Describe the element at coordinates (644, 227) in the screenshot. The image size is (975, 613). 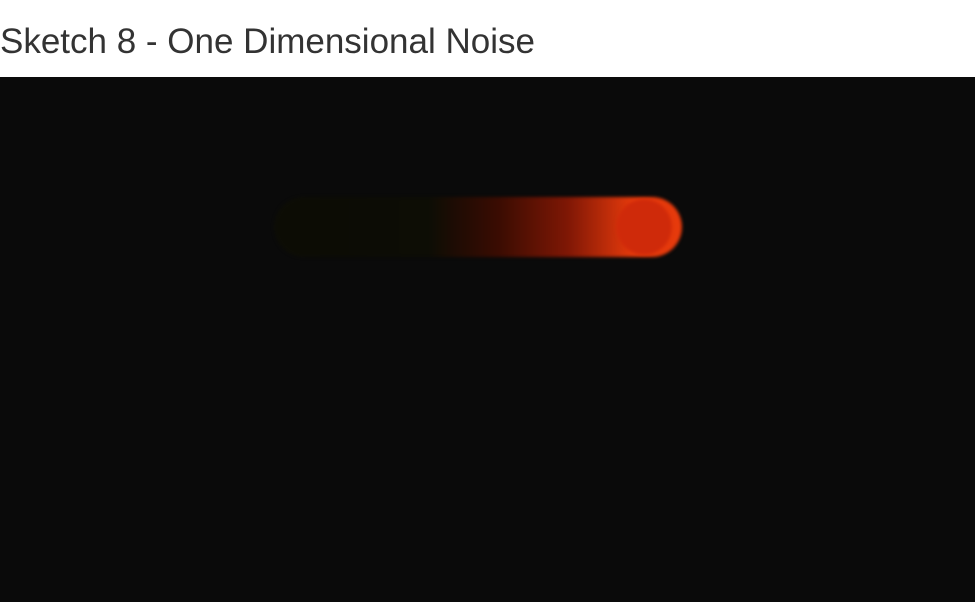
I see `noise-dot` at that location.